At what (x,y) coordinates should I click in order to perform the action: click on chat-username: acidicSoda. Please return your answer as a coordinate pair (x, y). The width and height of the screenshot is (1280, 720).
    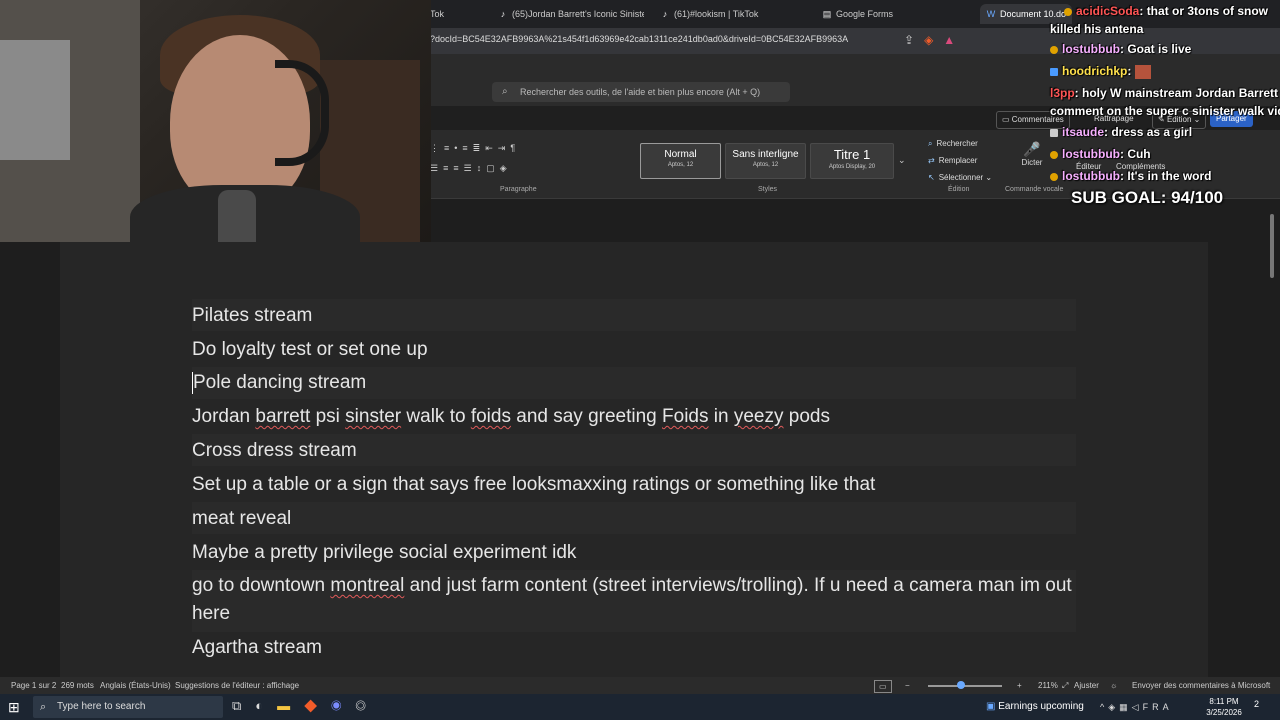
    Looking at the image, I should click on (1108, 11).